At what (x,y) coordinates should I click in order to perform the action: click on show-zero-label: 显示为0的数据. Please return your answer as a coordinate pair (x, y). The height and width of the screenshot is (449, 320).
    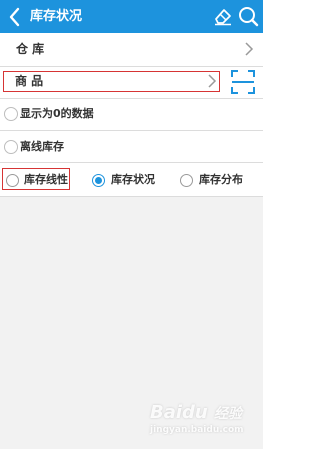
    Looking at the image, I should click on (57, 113).